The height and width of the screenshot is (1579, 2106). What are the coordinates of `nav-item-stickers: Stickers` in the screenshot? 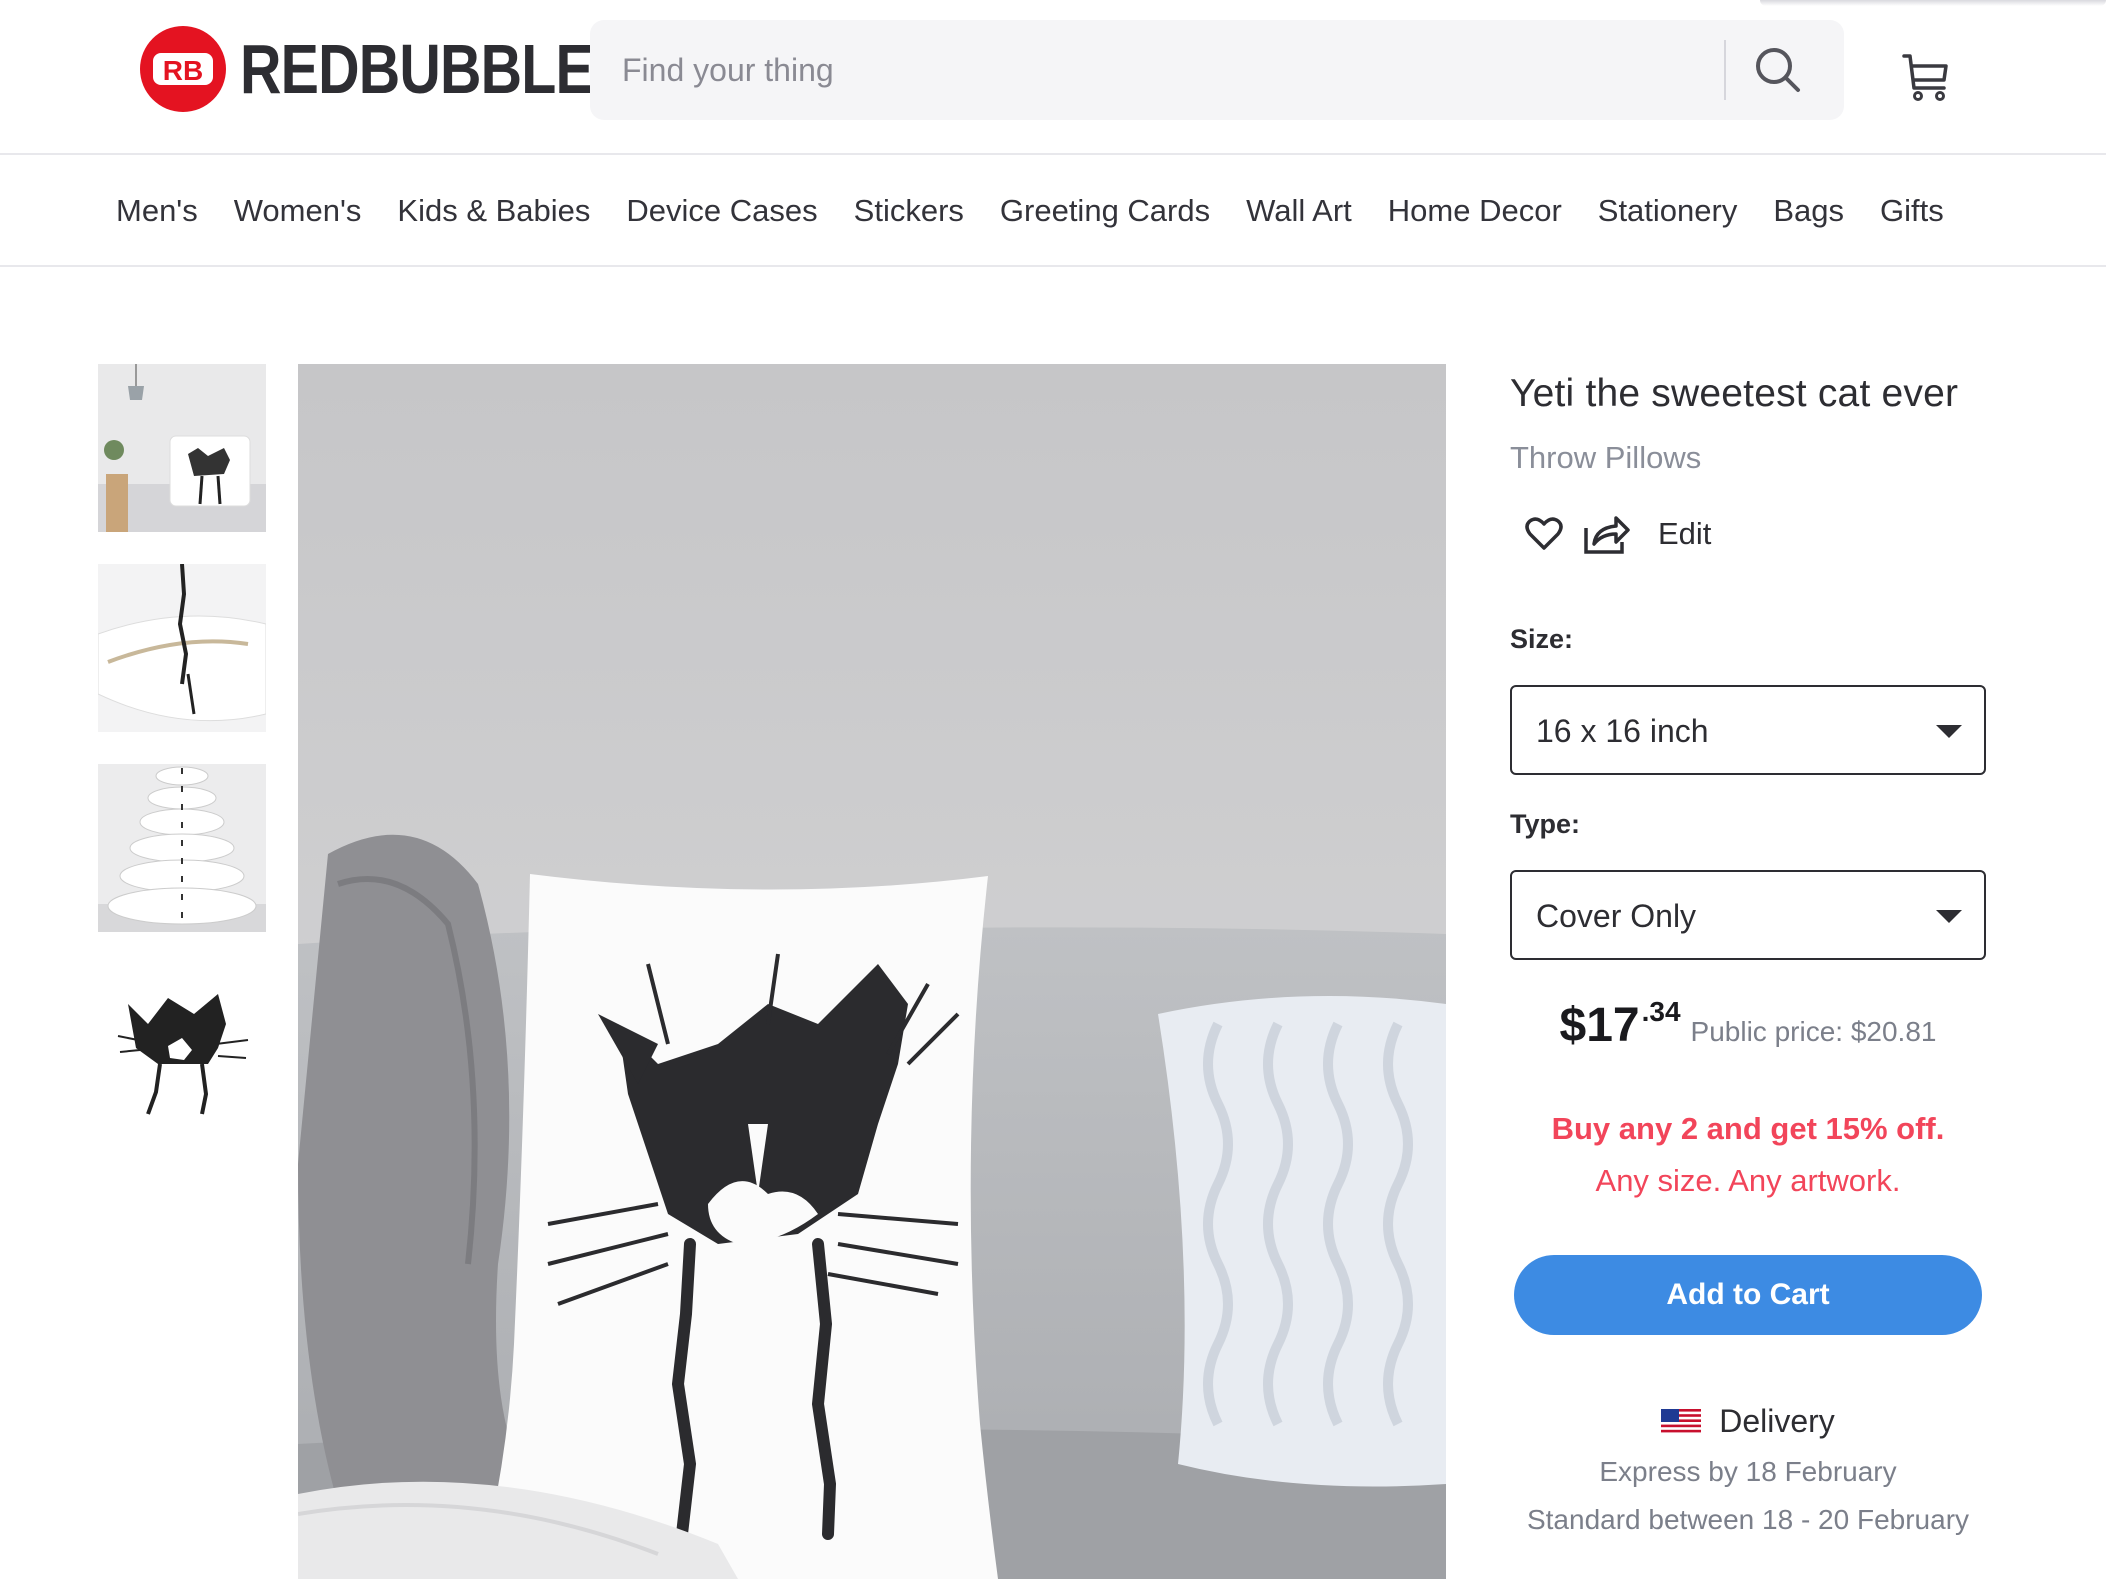 It's located at (909, 211).